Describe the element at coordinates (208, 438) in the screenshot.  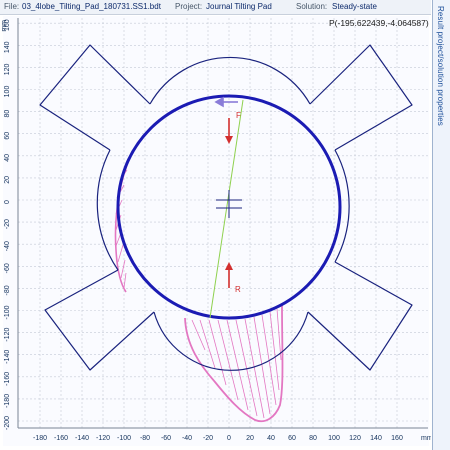
I see `x-tick-label: -20` at that location.